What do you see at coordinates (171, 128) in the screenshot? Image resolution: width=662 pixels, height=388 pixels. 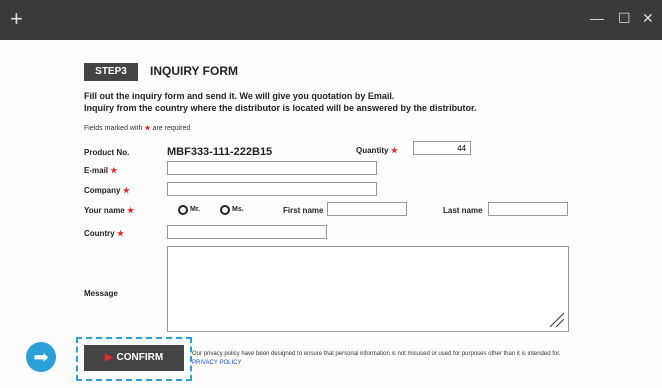 I see `required-note-suffix: are required` at bounding box center [171, 128].